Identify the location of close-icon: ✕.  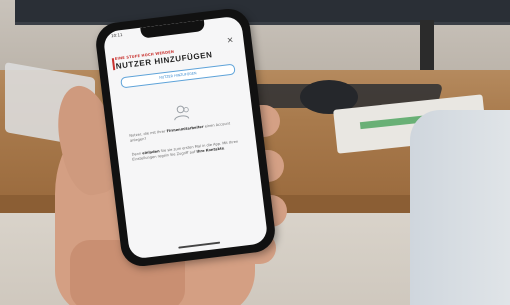
(230, 40).